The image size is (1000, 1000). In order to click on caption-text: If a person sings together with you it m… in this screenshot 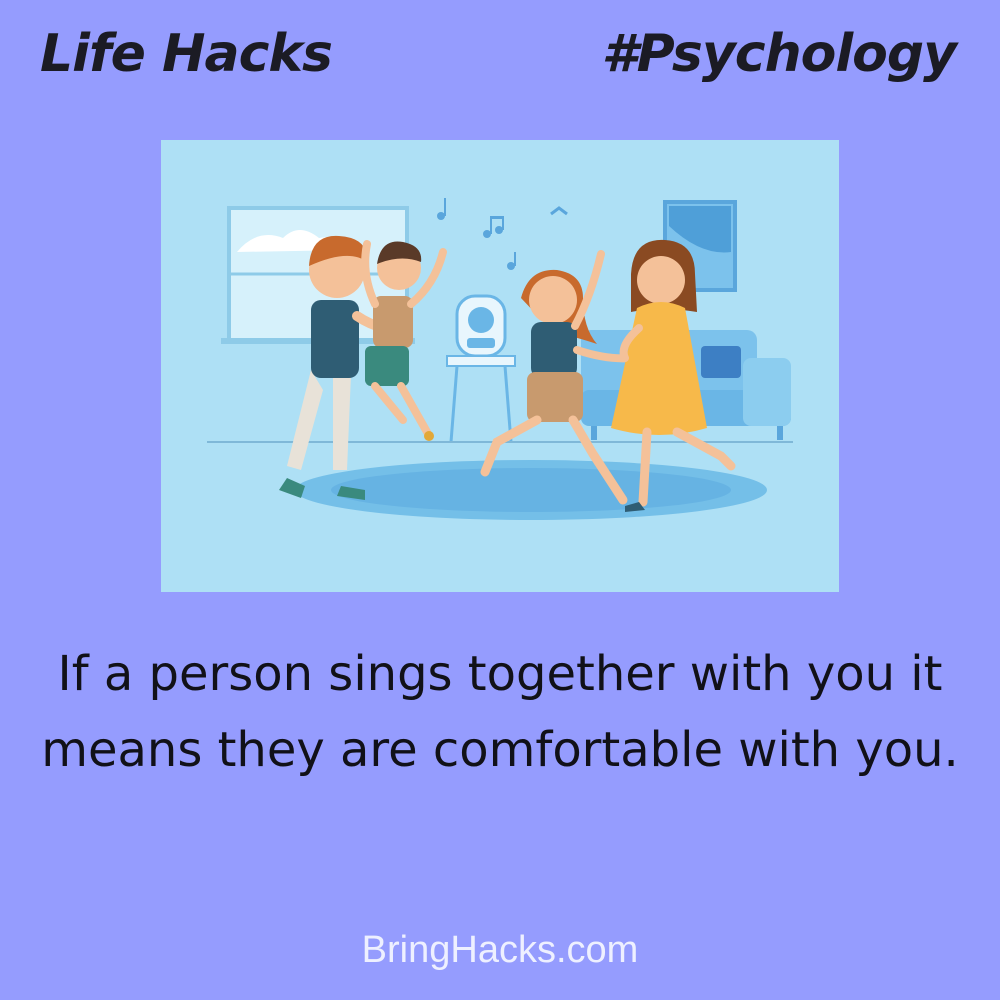, I will do `click(500, 712)`.